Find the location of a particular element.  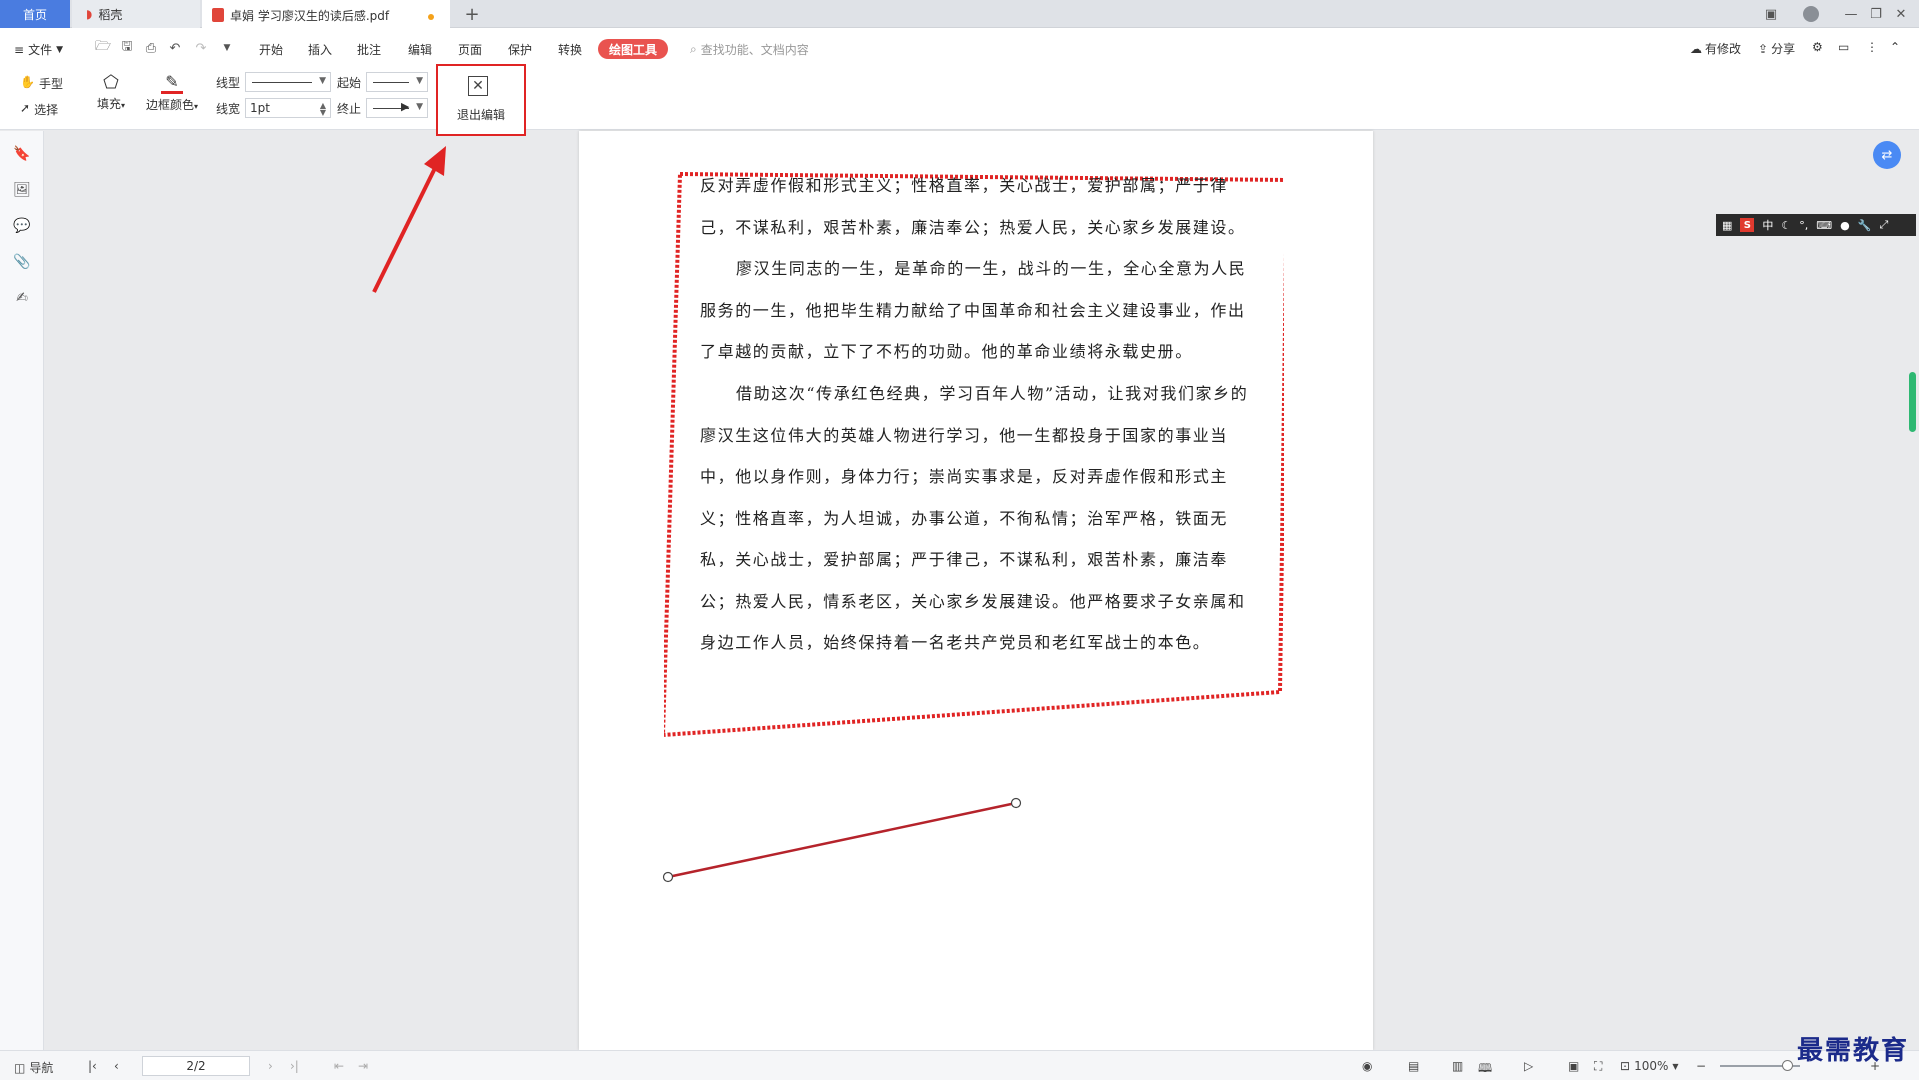

save-icon: 🖫 is located at coordinates (127, 48).